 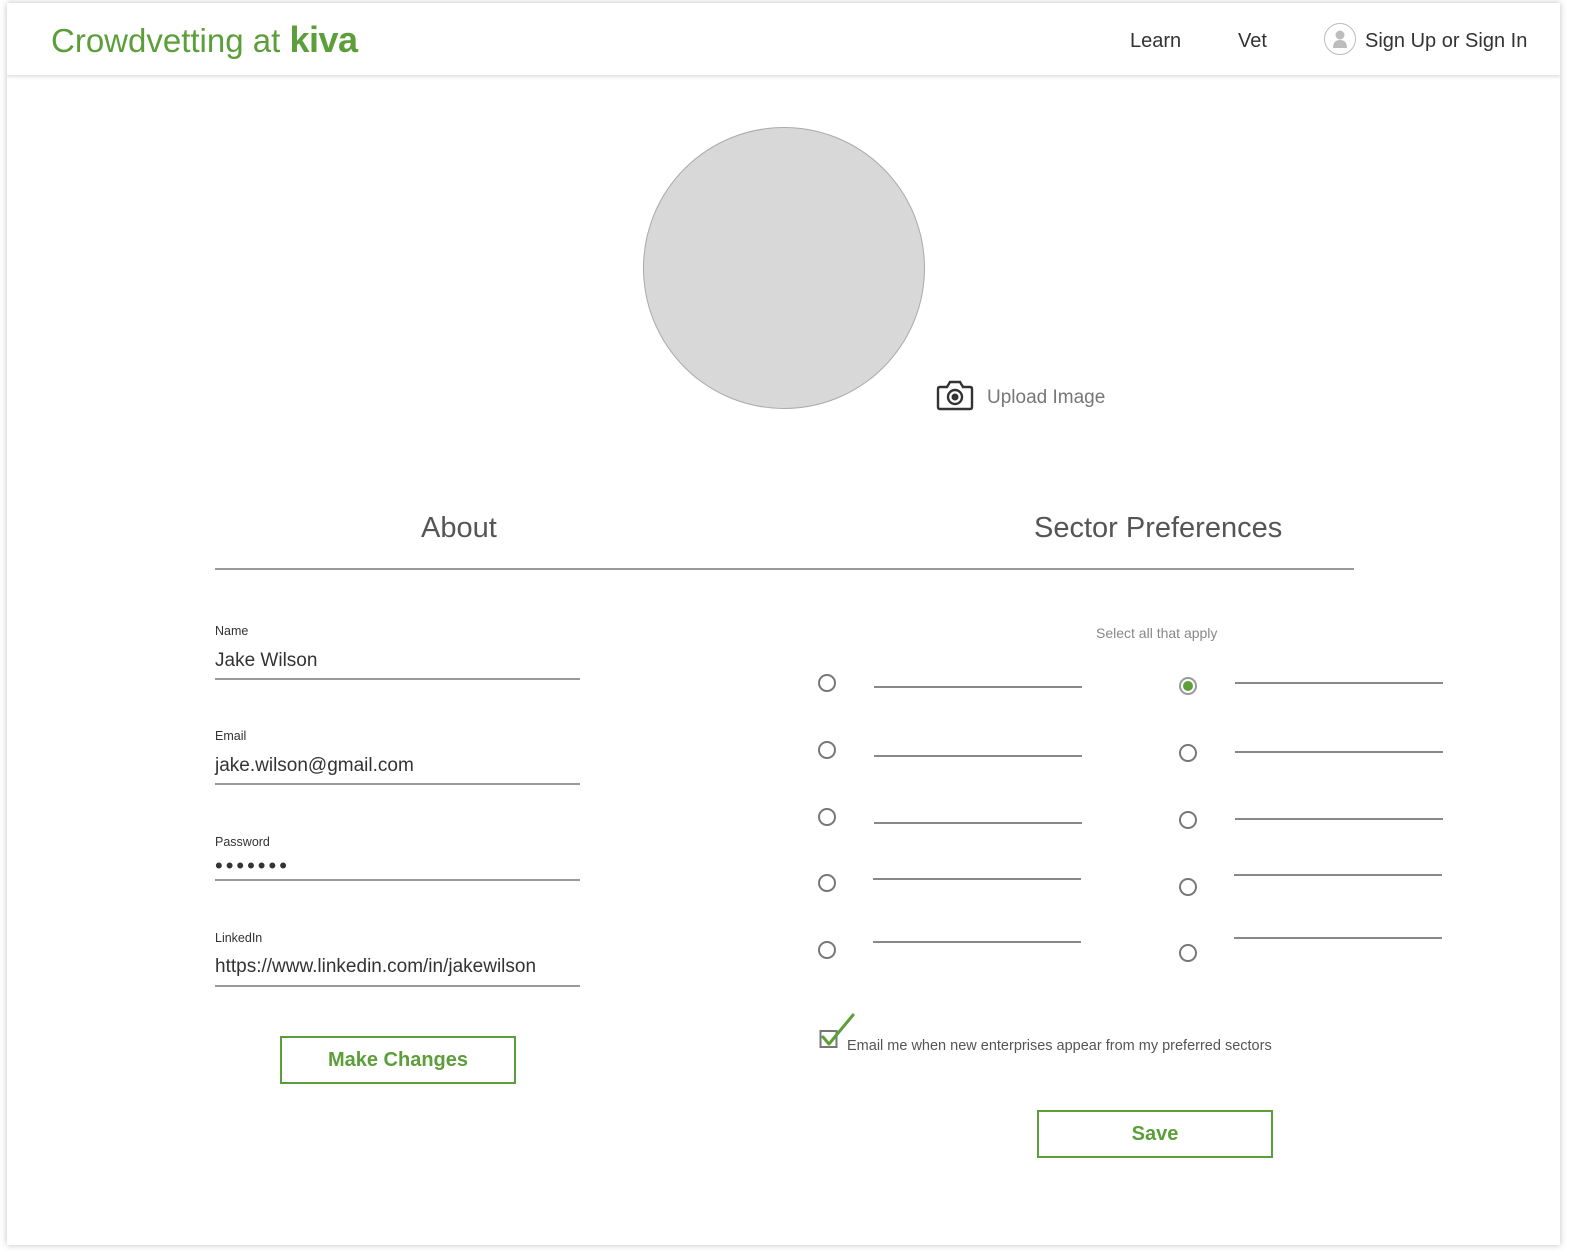 I want to click on password-label: Password, so click(x=242, y=842).